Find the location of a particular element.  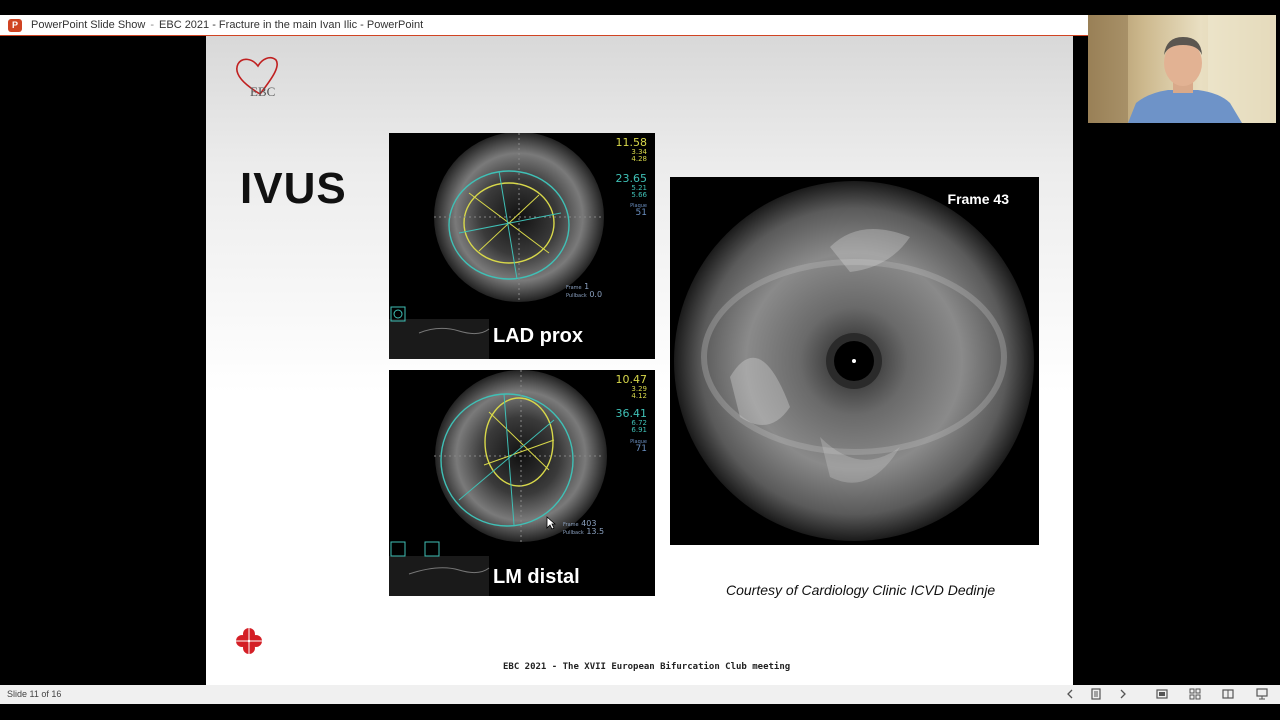

status-bar: Slide 11 of 16 is located at coordinates (640, 694).